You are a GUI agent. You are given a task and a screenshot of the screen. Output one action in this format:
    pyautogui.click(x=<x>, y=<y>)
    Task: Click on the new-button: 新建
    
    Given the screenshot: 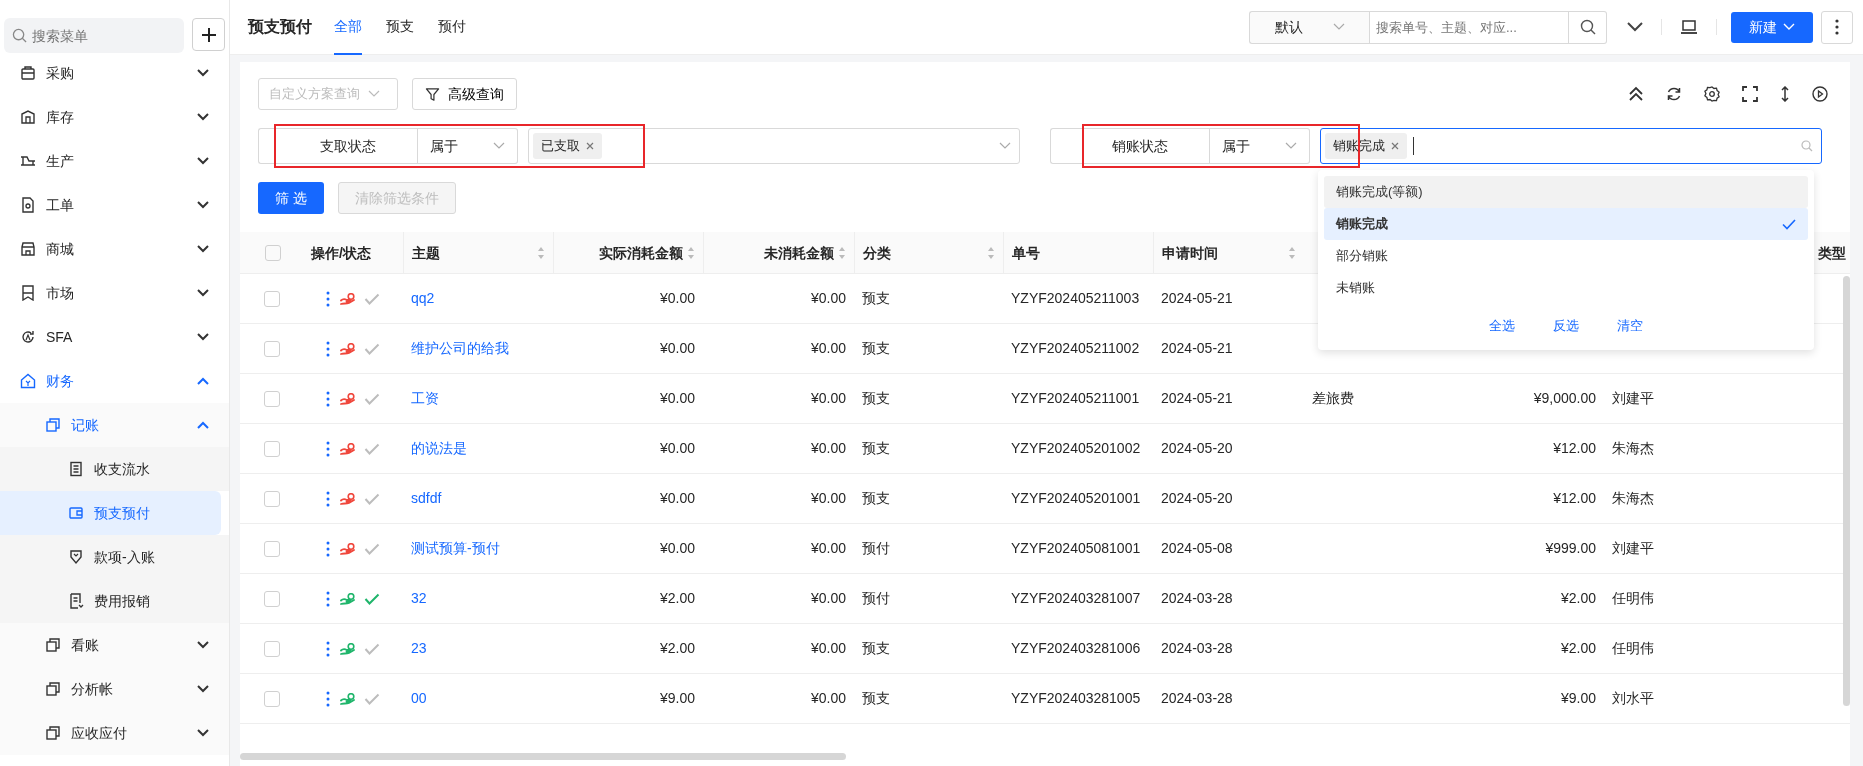 What is the action you would take?
    pyautogui.click(x=1772, y=27)
    